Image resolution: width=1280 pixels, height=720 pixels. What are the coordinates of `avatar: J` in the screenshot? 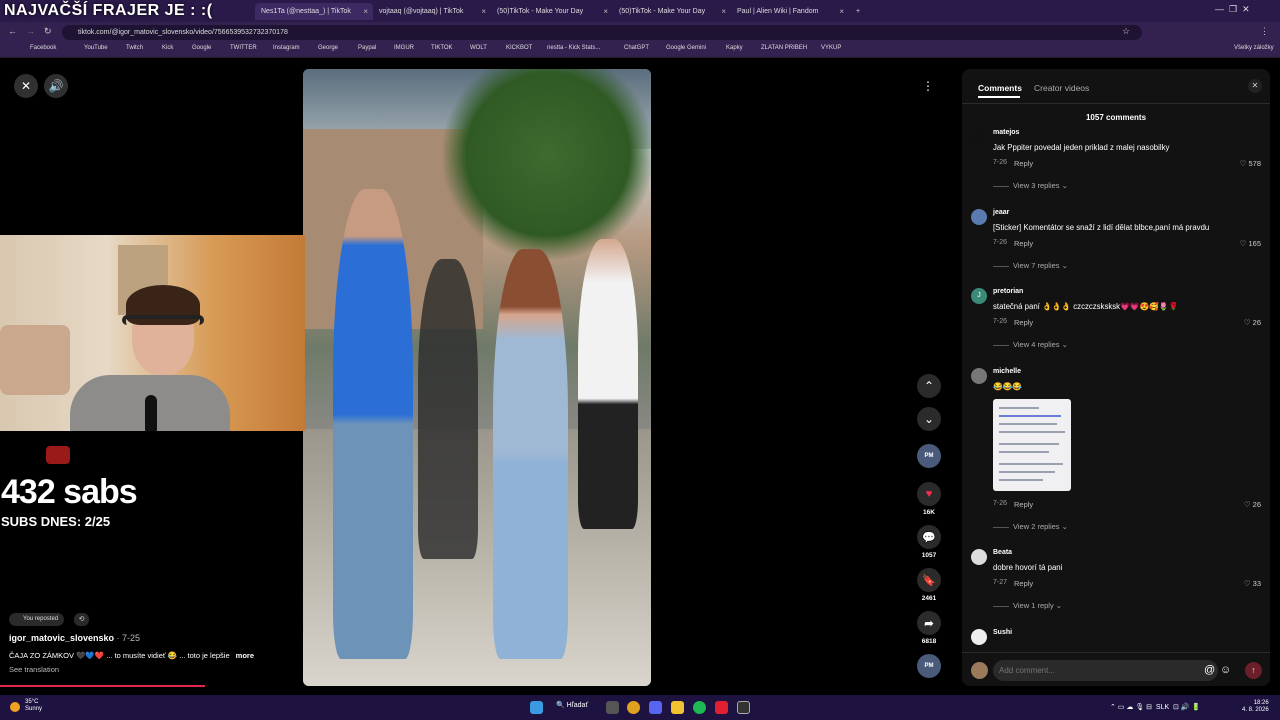 It's located at (979, 296).